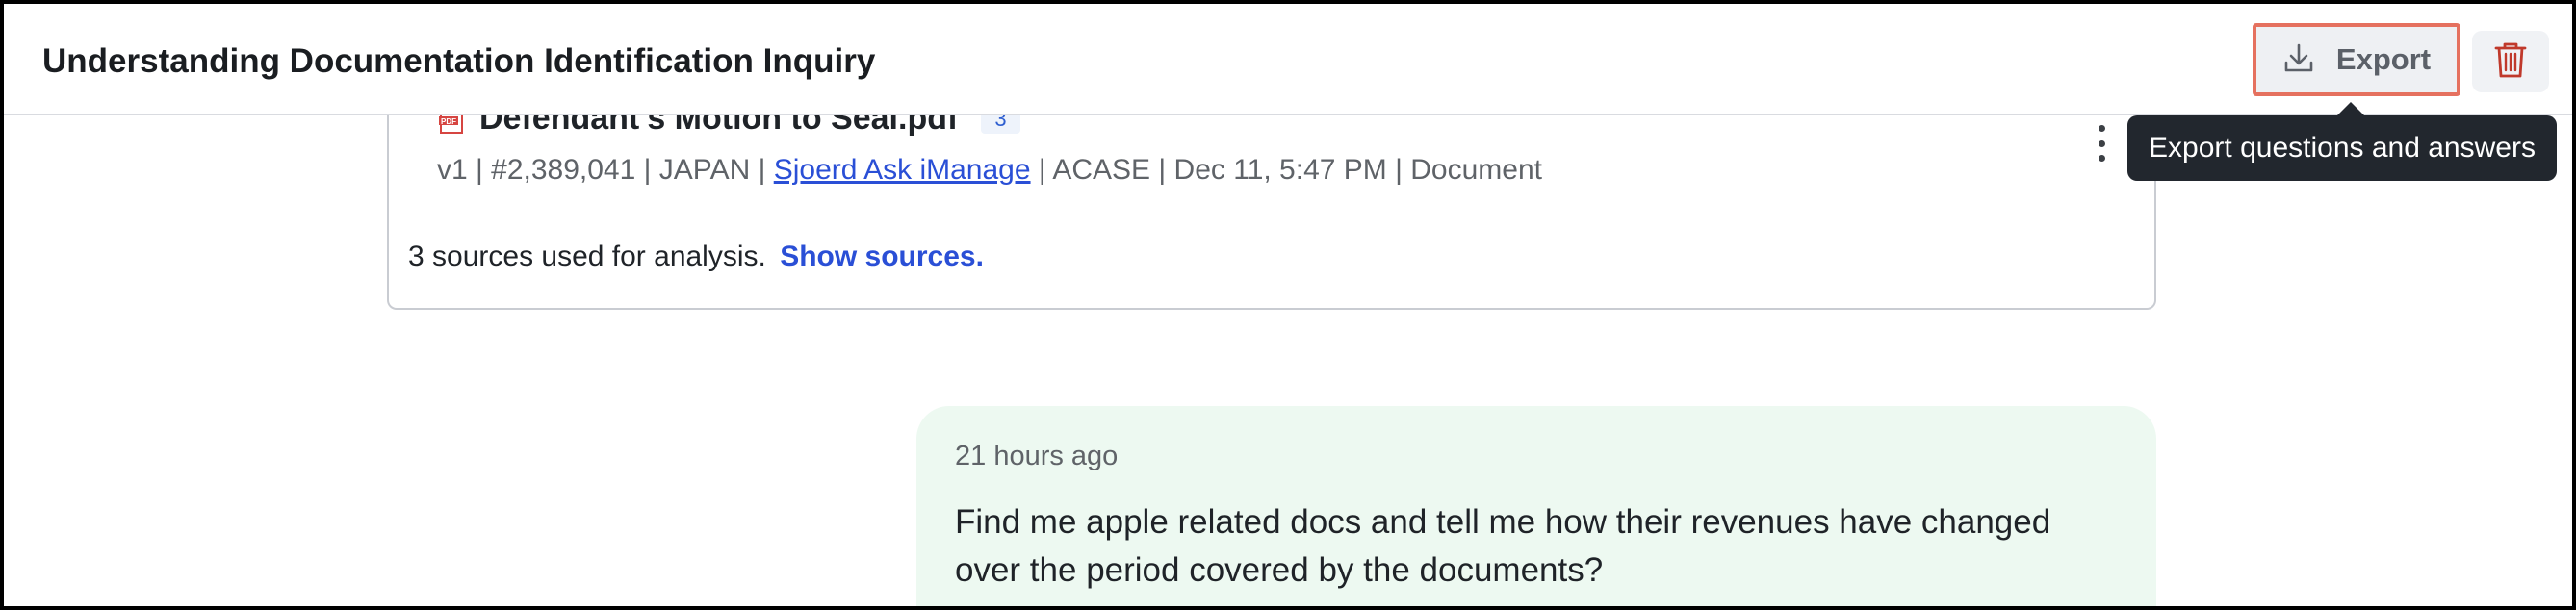  What do you see at coordinates (453, 170) in the screenshot?
I see `document-version: v1` at bounding box center [453, 170].